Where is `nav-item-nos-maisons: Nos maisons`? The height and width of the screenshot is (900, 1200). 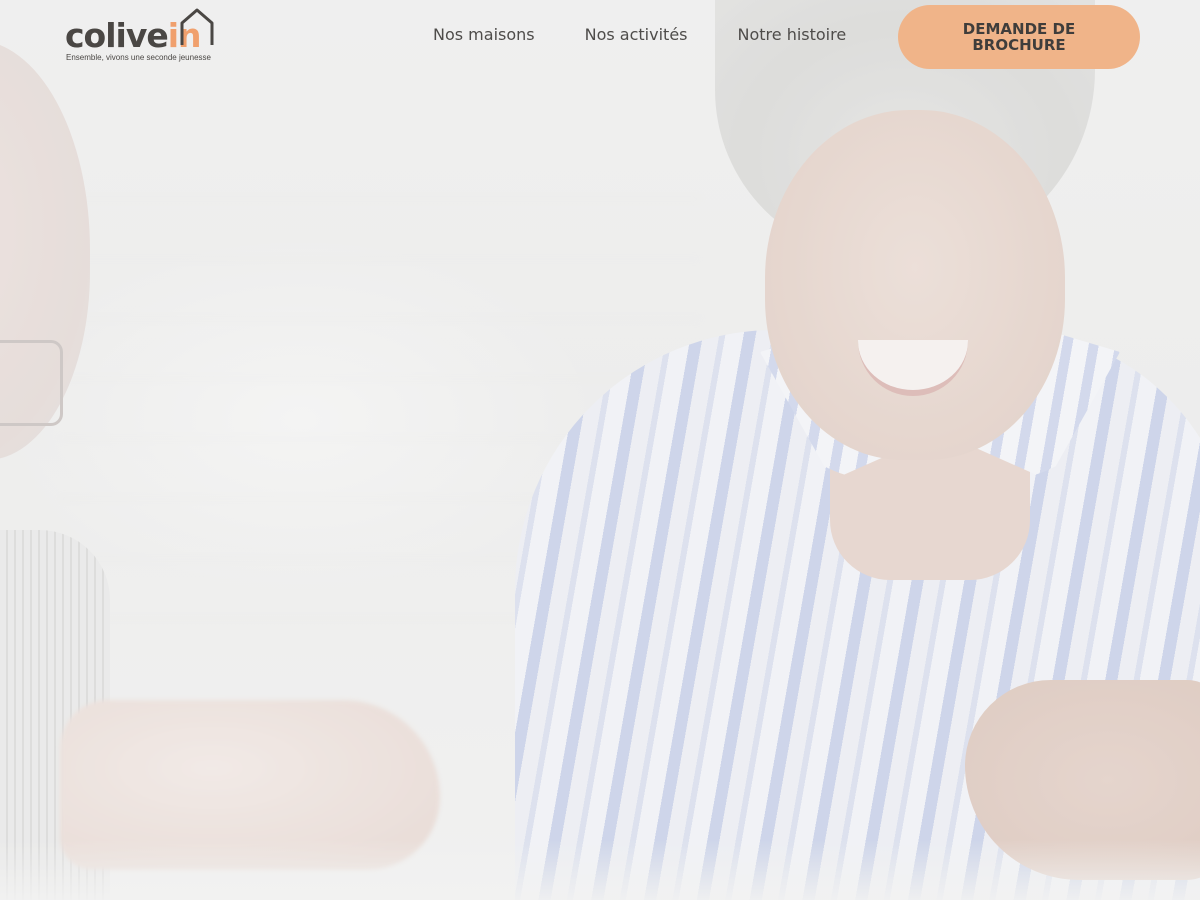 nav-item-nos-maisons: Nos maisons is located at coordinates (484, 35).